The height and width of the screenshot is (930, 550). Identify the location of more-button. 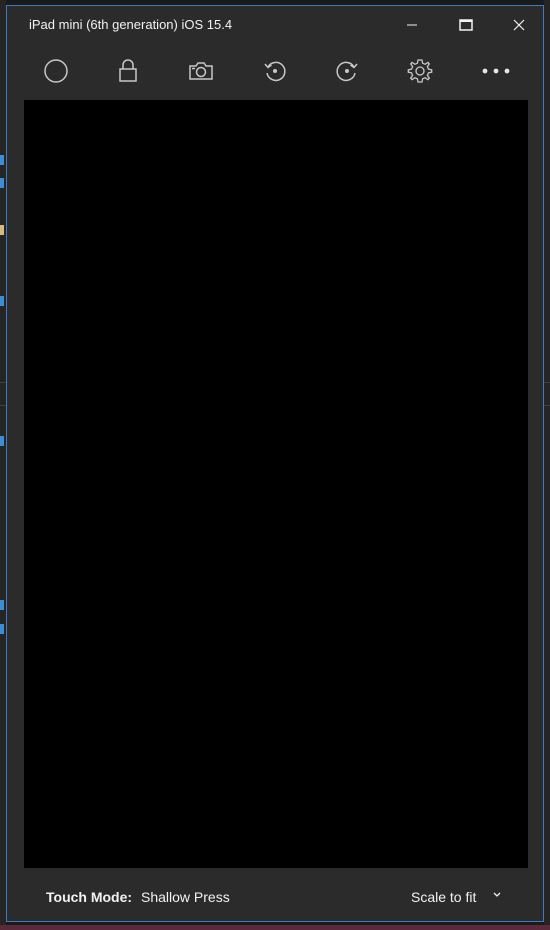
(496, 71).